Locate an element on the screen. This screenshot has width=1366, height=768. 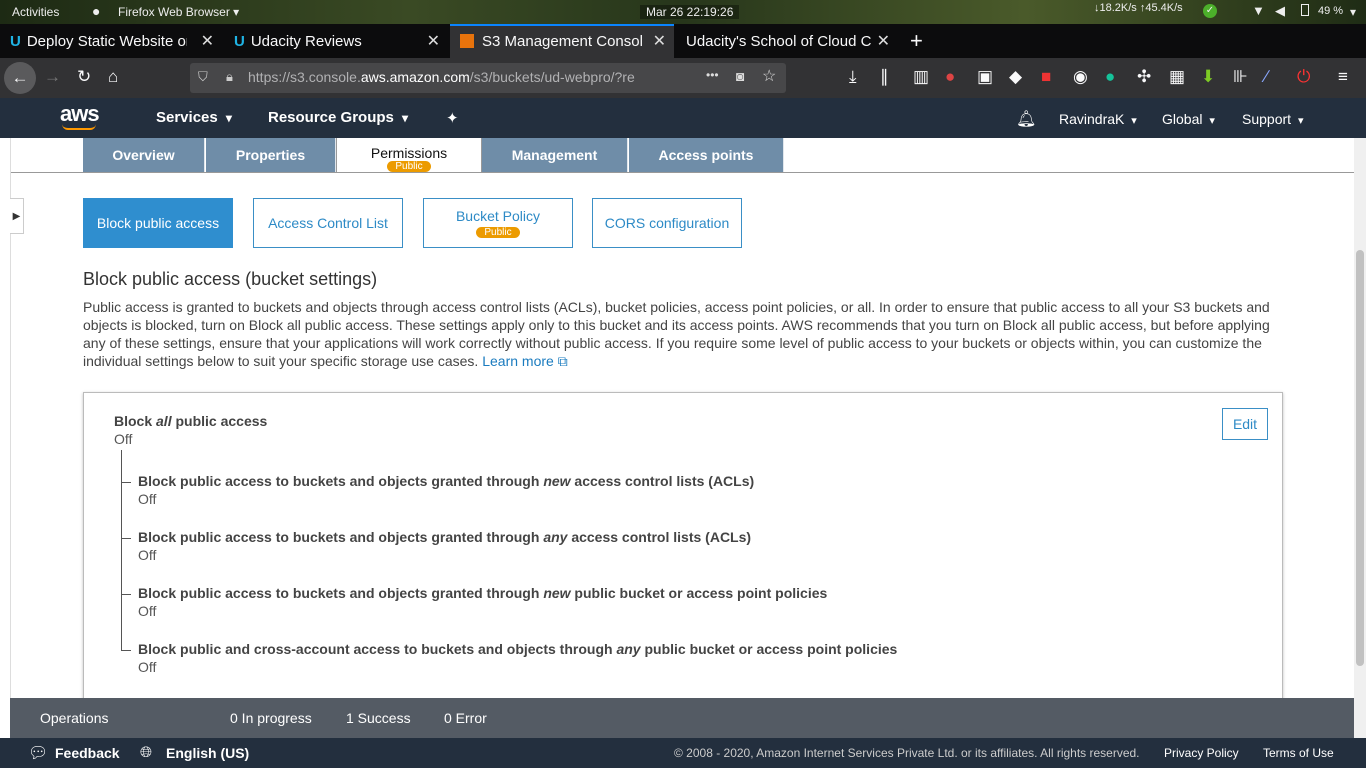
title-emphasis: any is located at coordinates (555, 537).